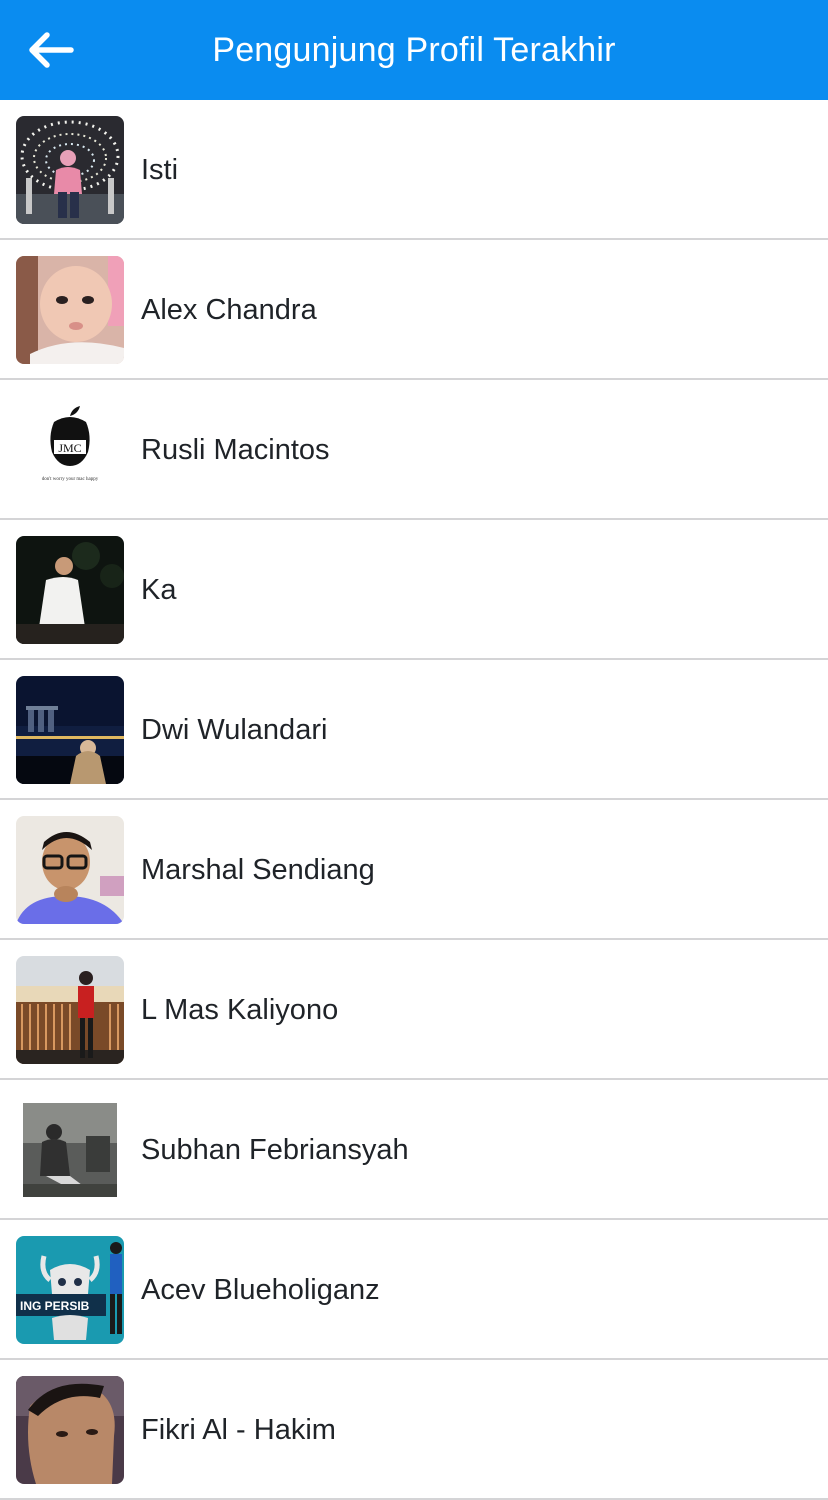 Image resolution: width=828 pixels, height=1500 pixels. Describe the element at coordinates (238, 1430) in the screenshot. I see `visitor-name: Fikri Al - Hakim` at that location.